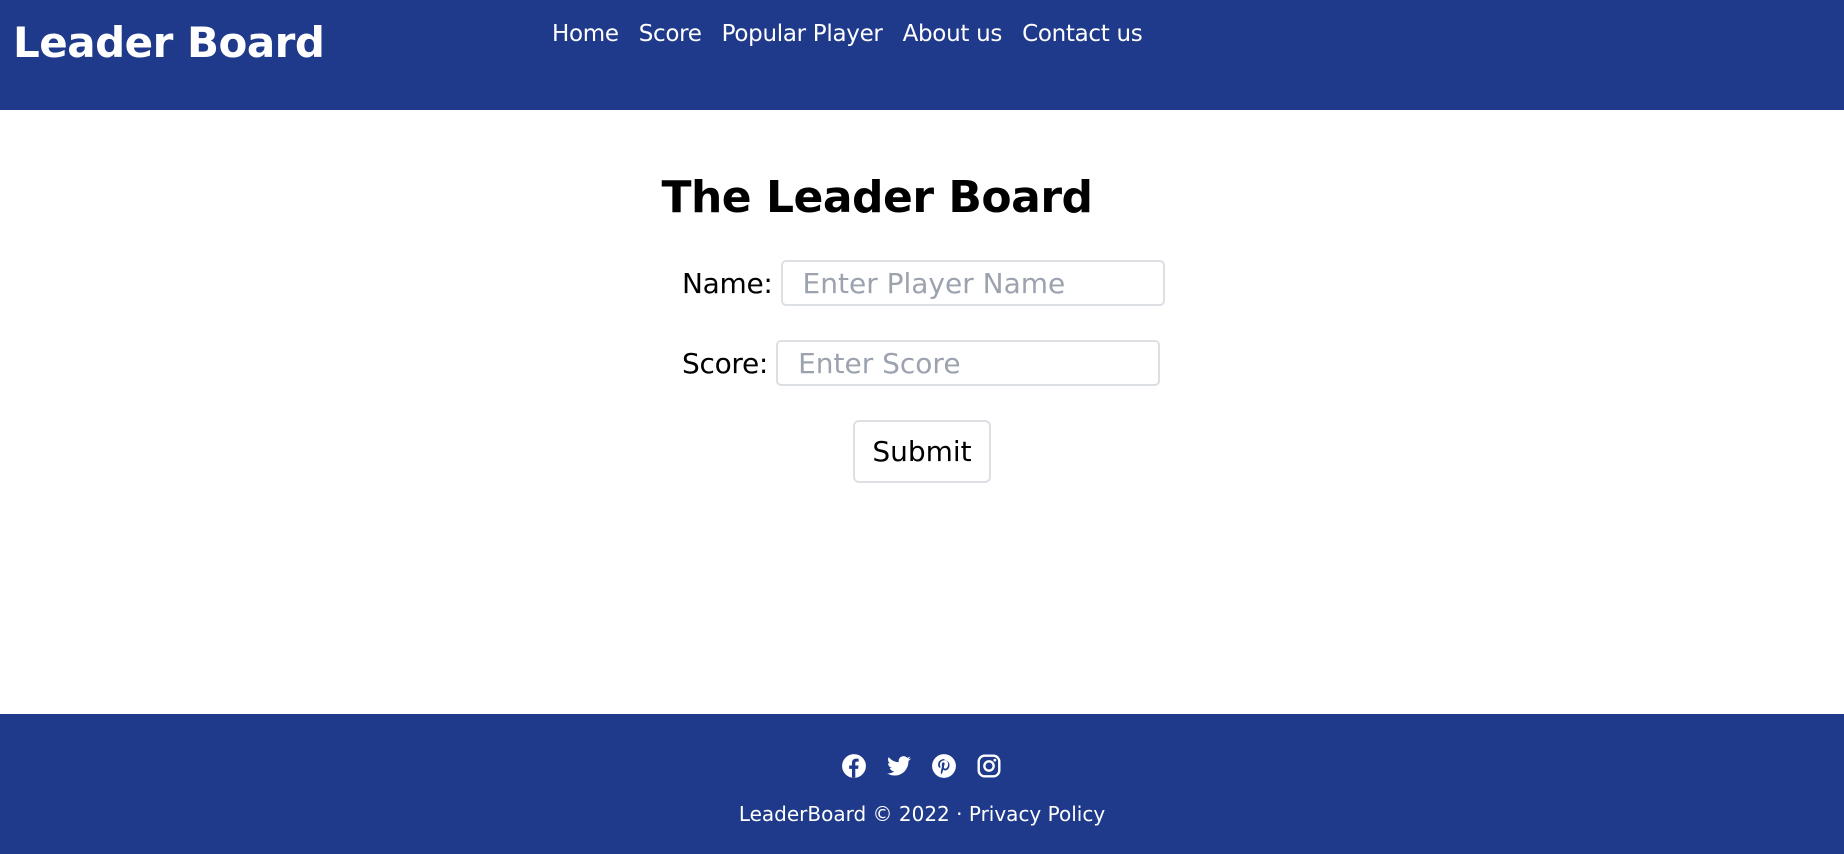 This screenshot has height=854, width=1844. Describe the element at coordinates (1037, 814) in the screenshot. I see `privacy-policy-link: Privacy Policy` at that location.